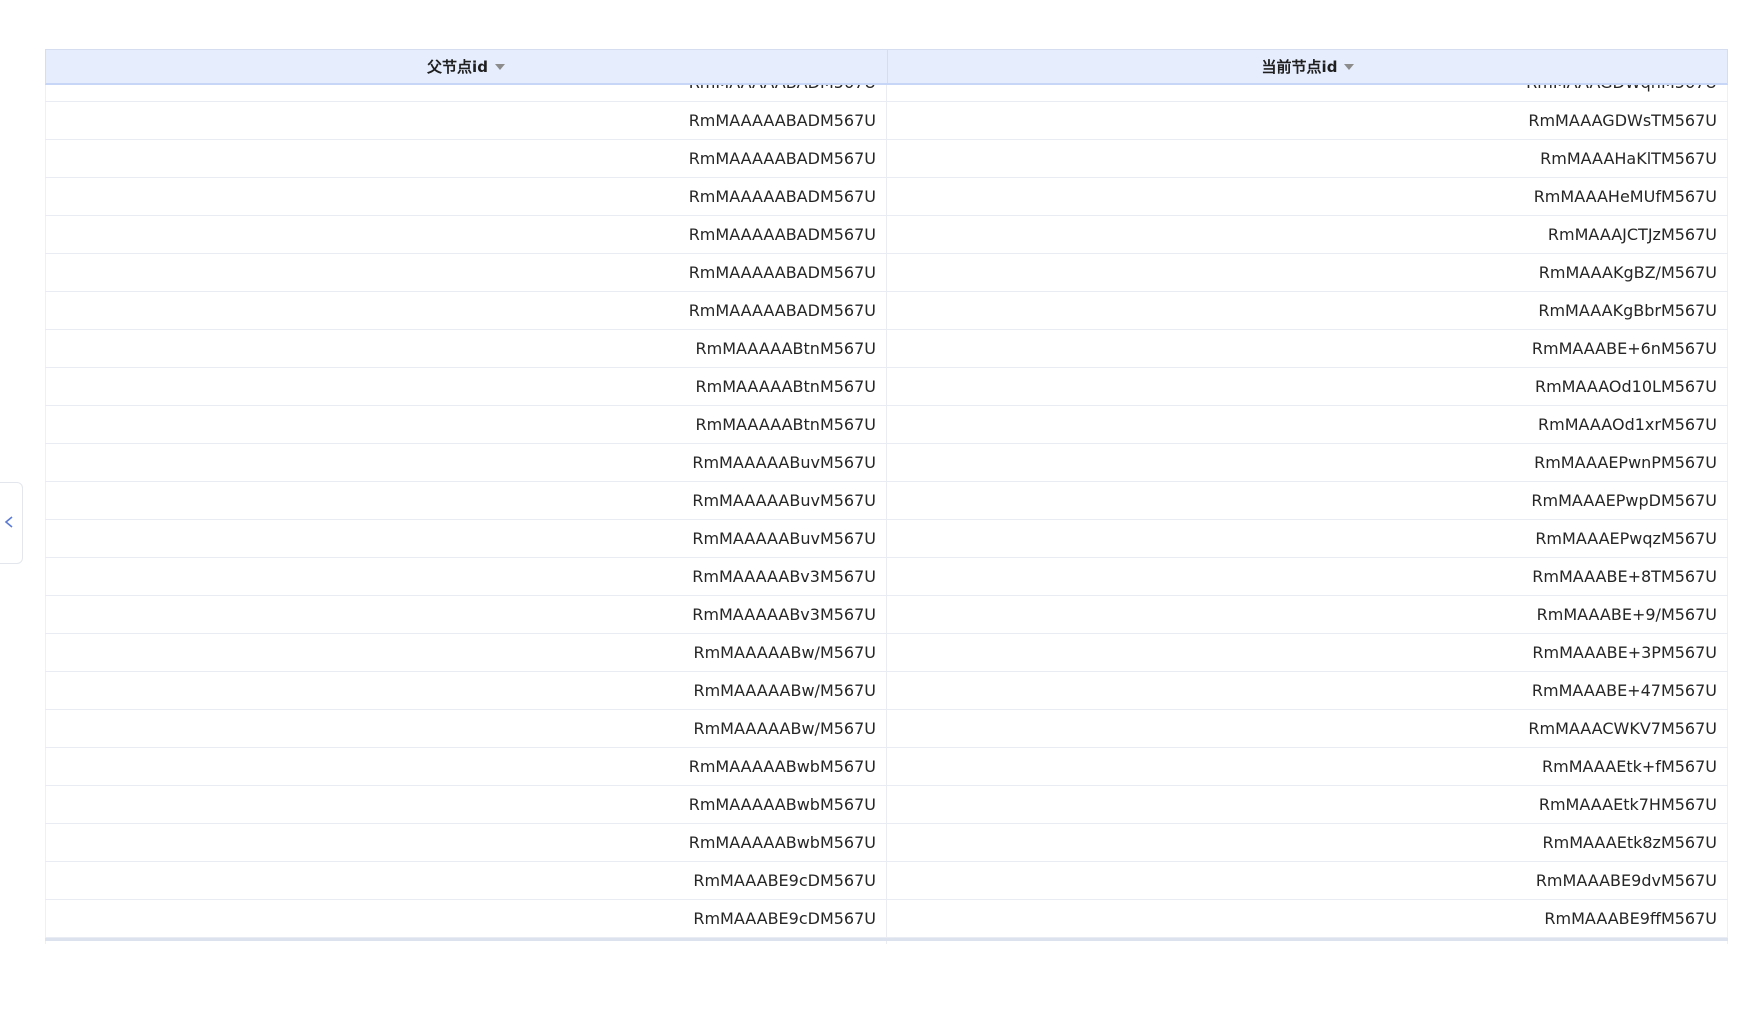 The height and width of the screenshot is (1025, 1752). What do you see at coordinates (1307, 804) in the screenshot?
I see `cell-current-id: RmMAAAEtk7HM567U` at bounding box center [1307, 804].